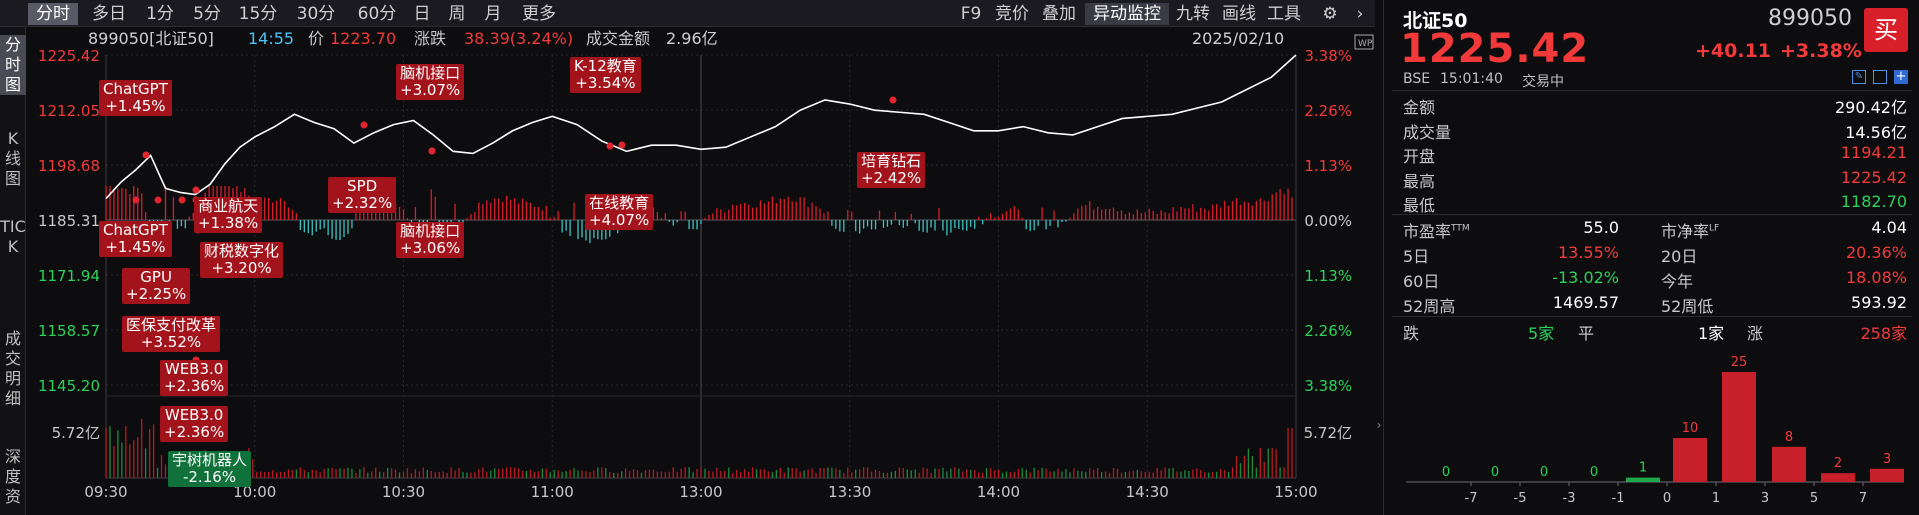 This screenshot has height=515, width=1919. I want to click on x-tick: 15:00, so click(1295, 492).